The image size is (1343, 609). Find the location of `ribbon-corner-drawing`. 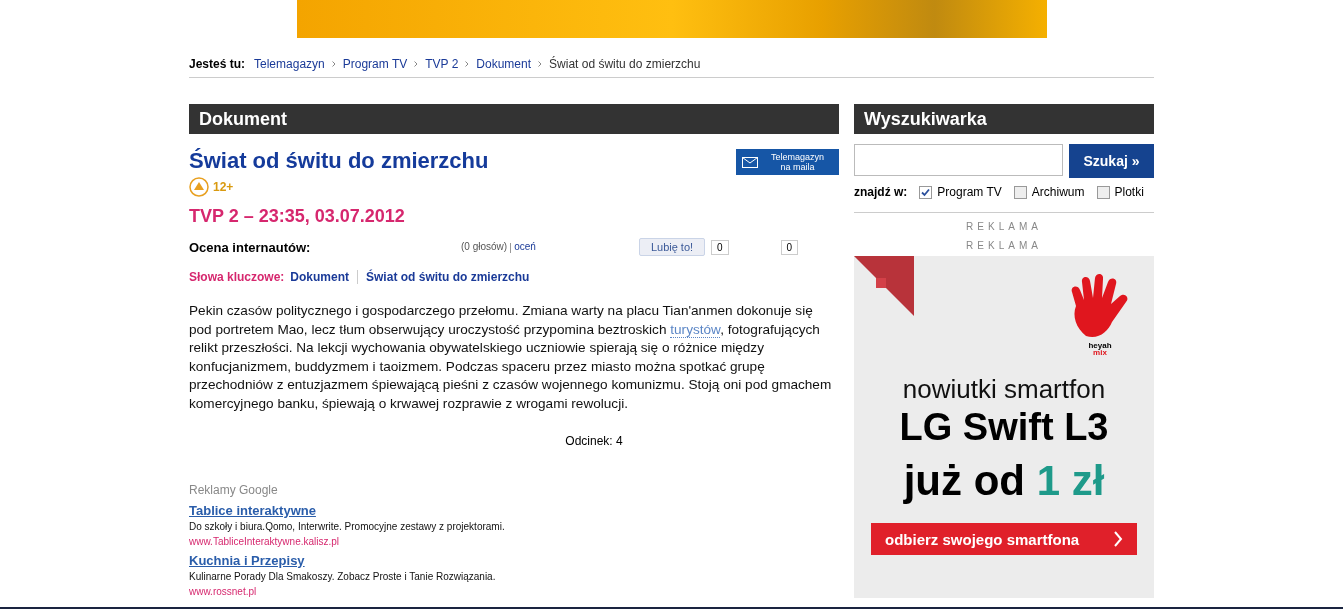

ribbon-corner-drawing is located at coordinates (884, 286).